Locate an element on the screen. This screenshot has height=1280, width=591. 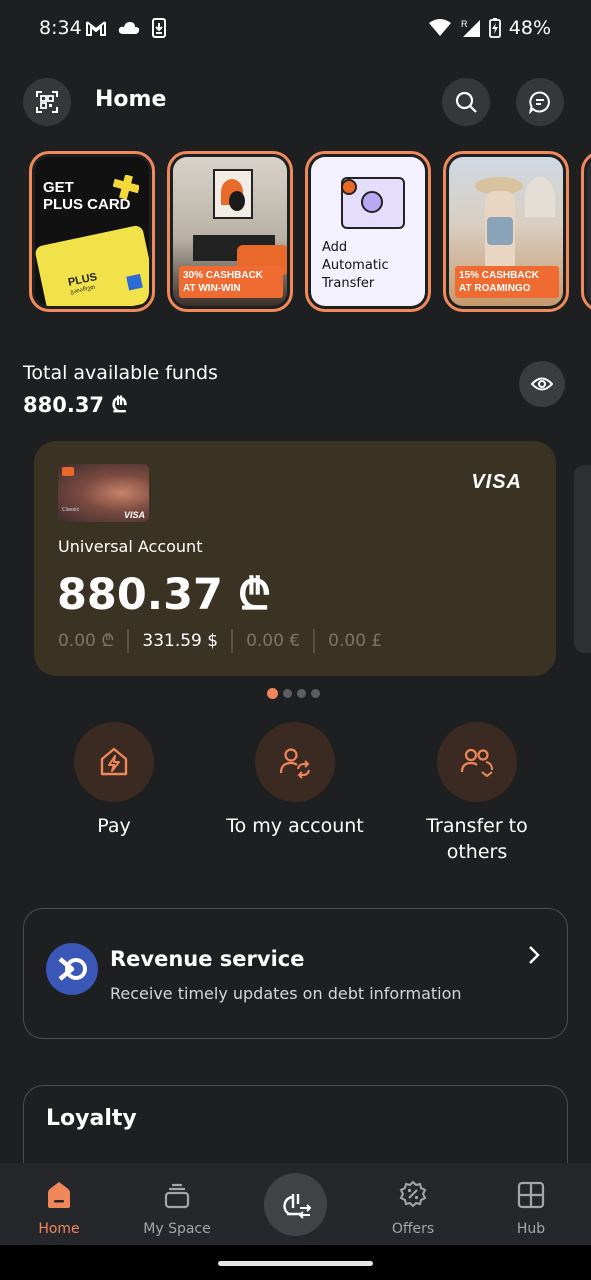
gmail-icon is located at coordinates (96, 28).